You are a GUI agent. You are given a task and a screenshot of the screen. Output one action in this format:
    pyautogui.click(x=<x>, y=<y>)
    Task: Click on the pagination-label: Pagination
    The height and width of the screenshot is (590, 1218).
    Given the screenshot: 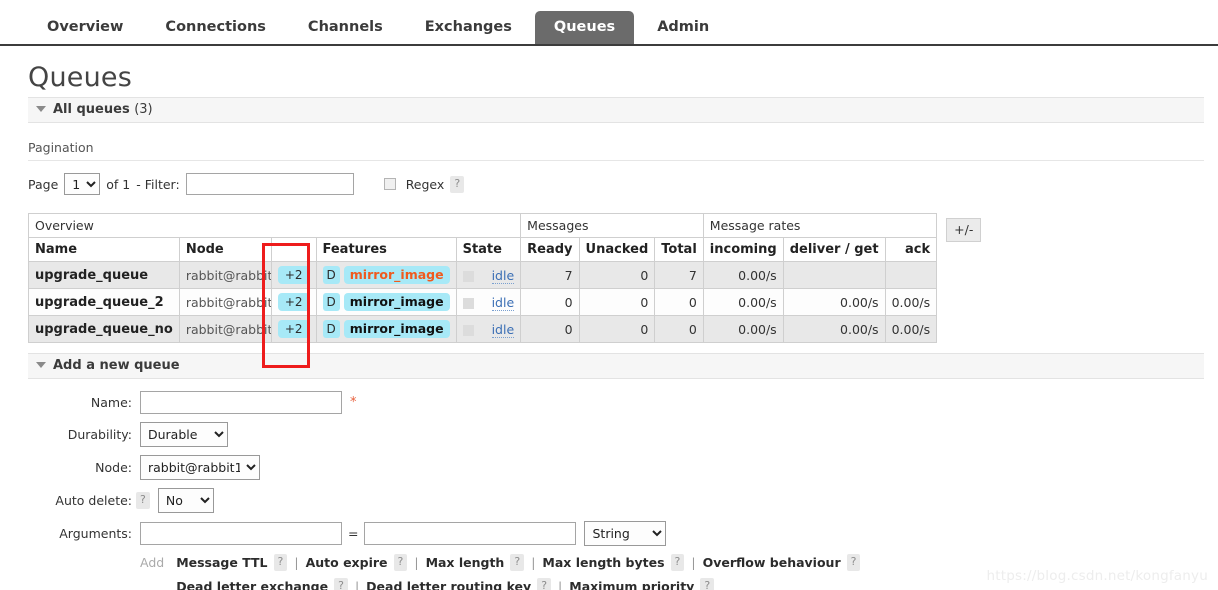 What is the action you would take?
    pyautogui.click(x=616, y=150)
    